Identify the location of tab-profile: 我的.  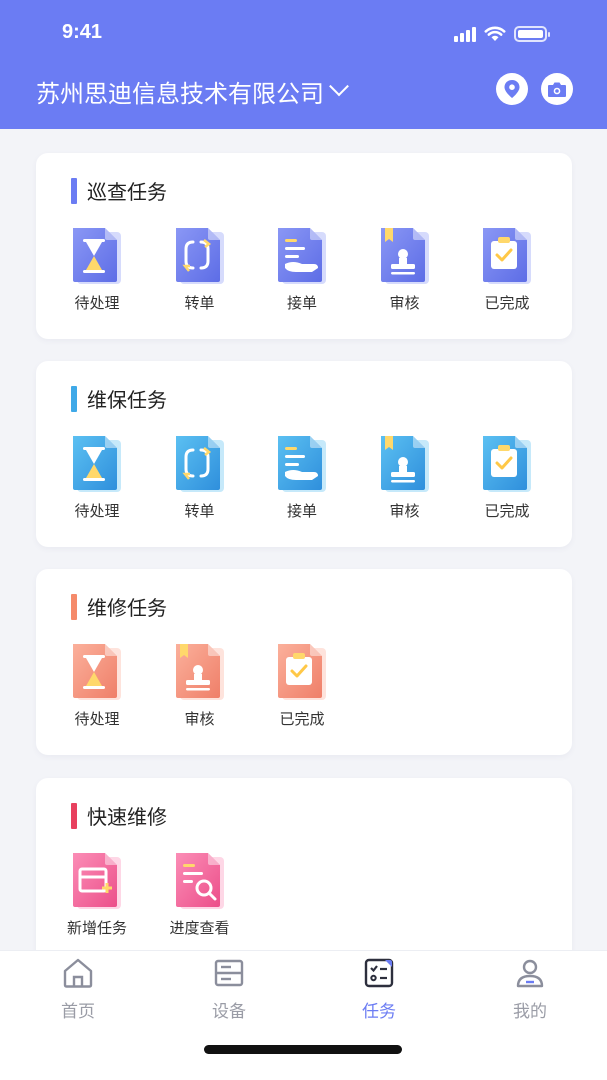
(530, 989).